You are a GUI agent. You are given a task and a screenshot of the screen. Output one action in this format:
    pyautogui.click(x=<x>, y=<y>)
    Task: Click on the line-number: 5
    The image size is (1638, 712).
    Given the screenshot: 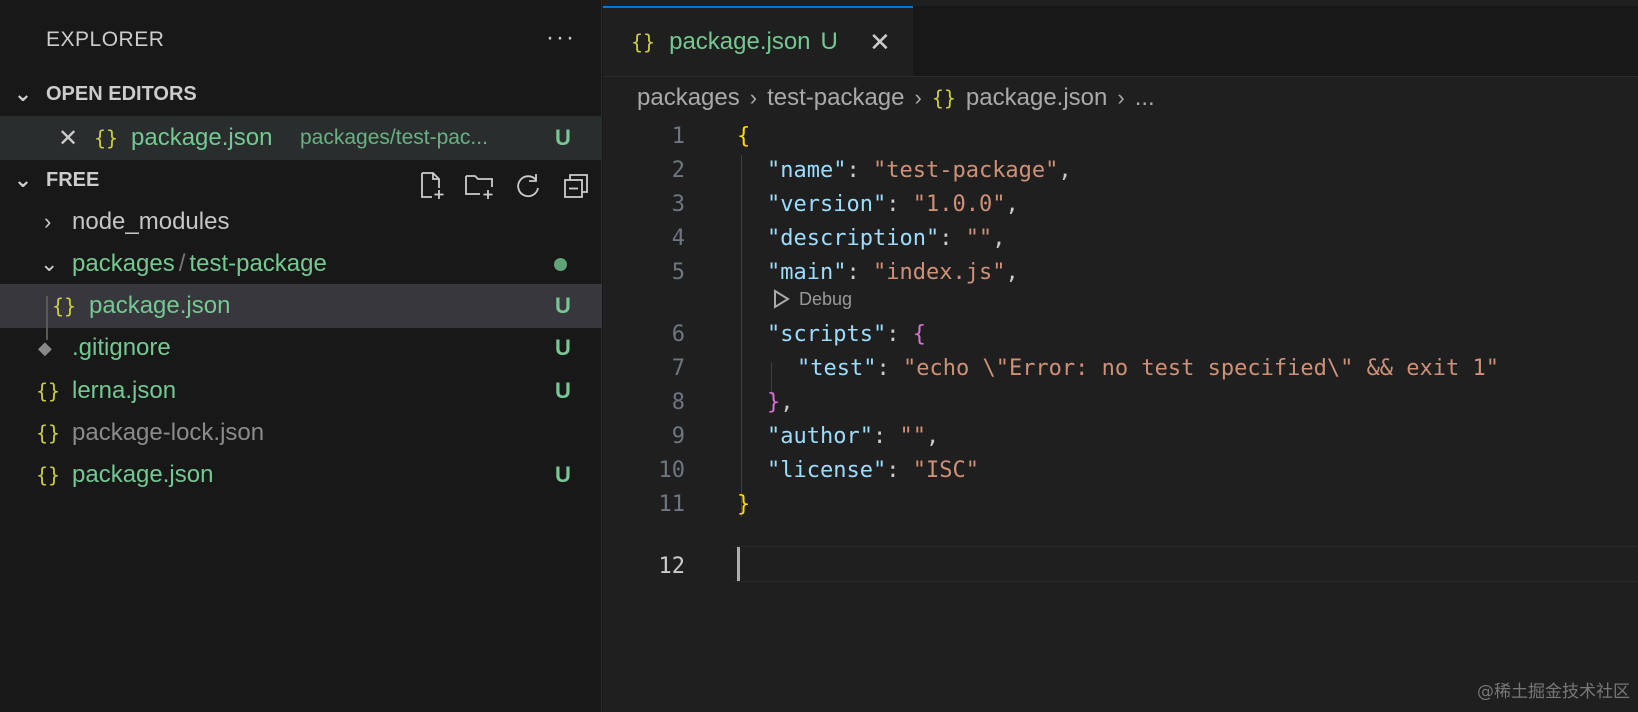 What is the action you would take?
    pyautogui.click(x=678, y=272)
    